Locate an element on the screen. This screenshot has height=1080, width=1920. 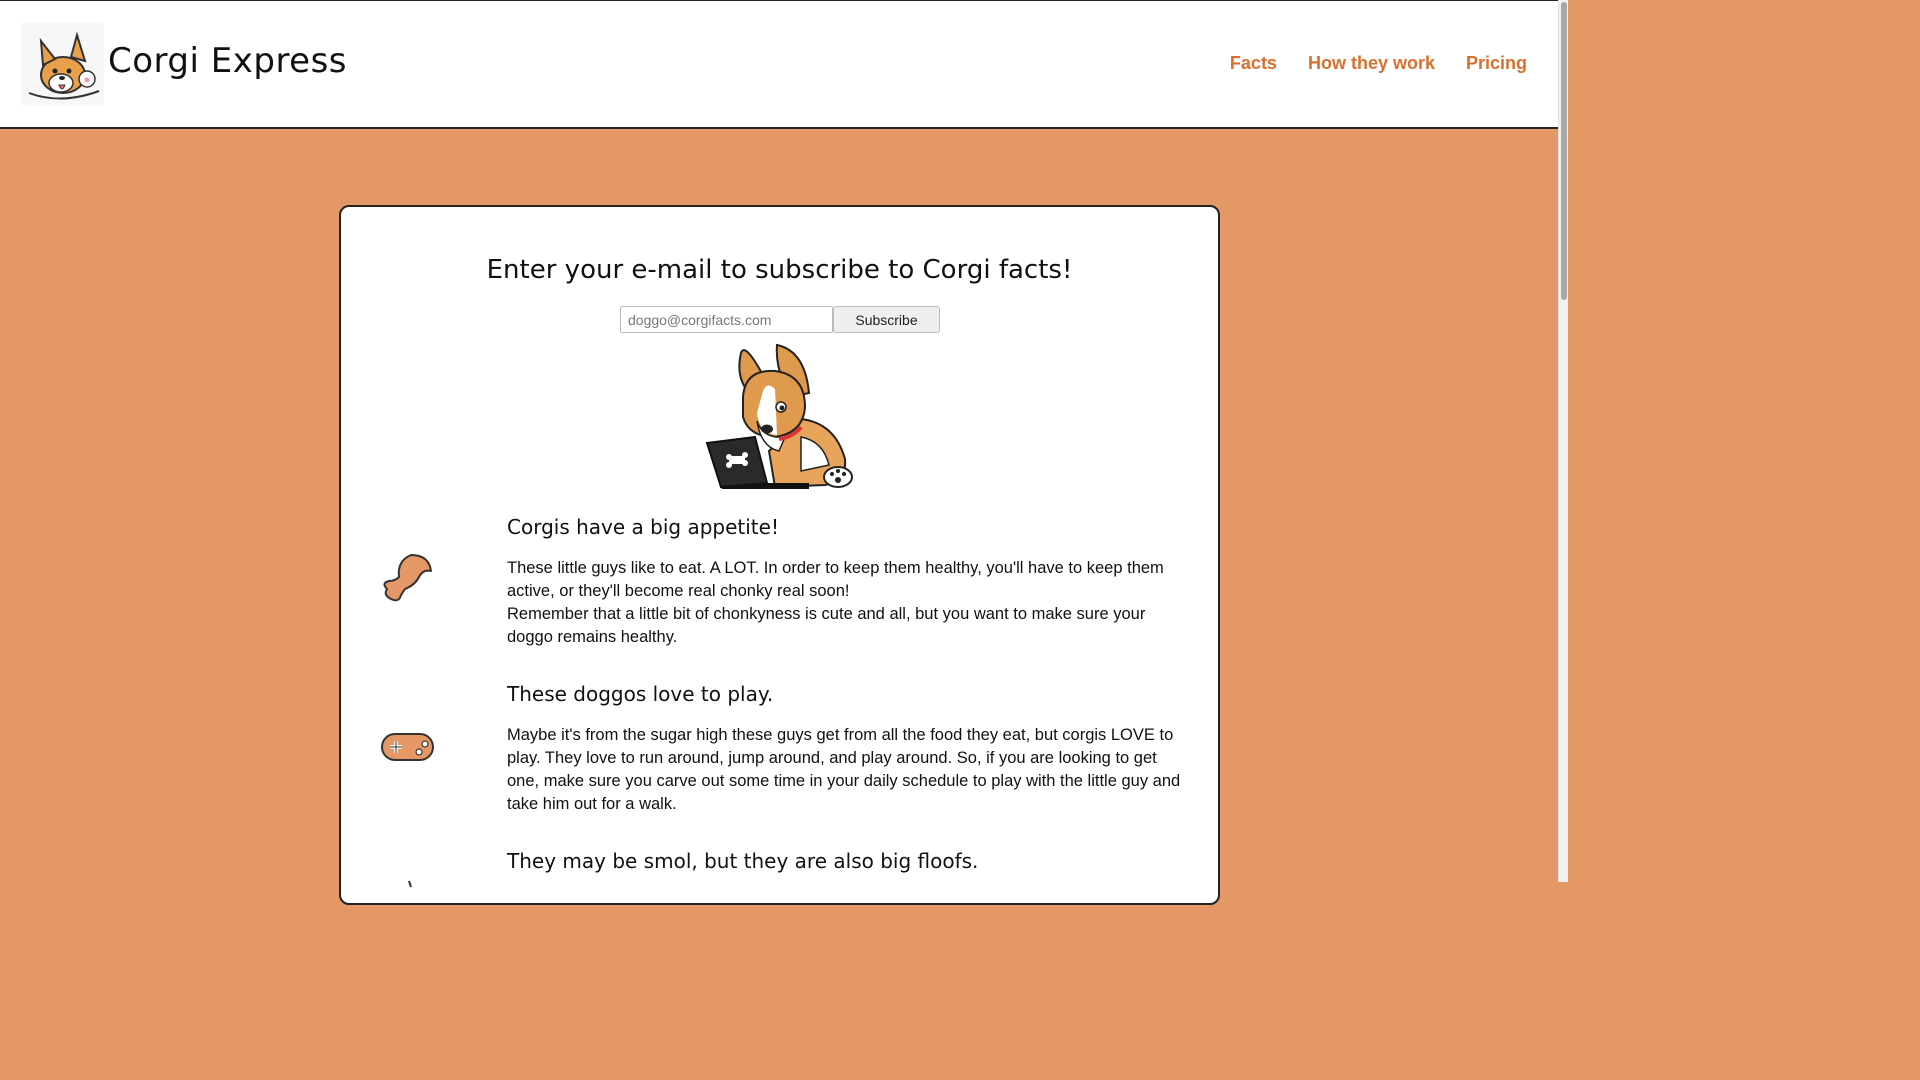
nav-link-pricing: Pricing is located at coordinates (1496, 63).